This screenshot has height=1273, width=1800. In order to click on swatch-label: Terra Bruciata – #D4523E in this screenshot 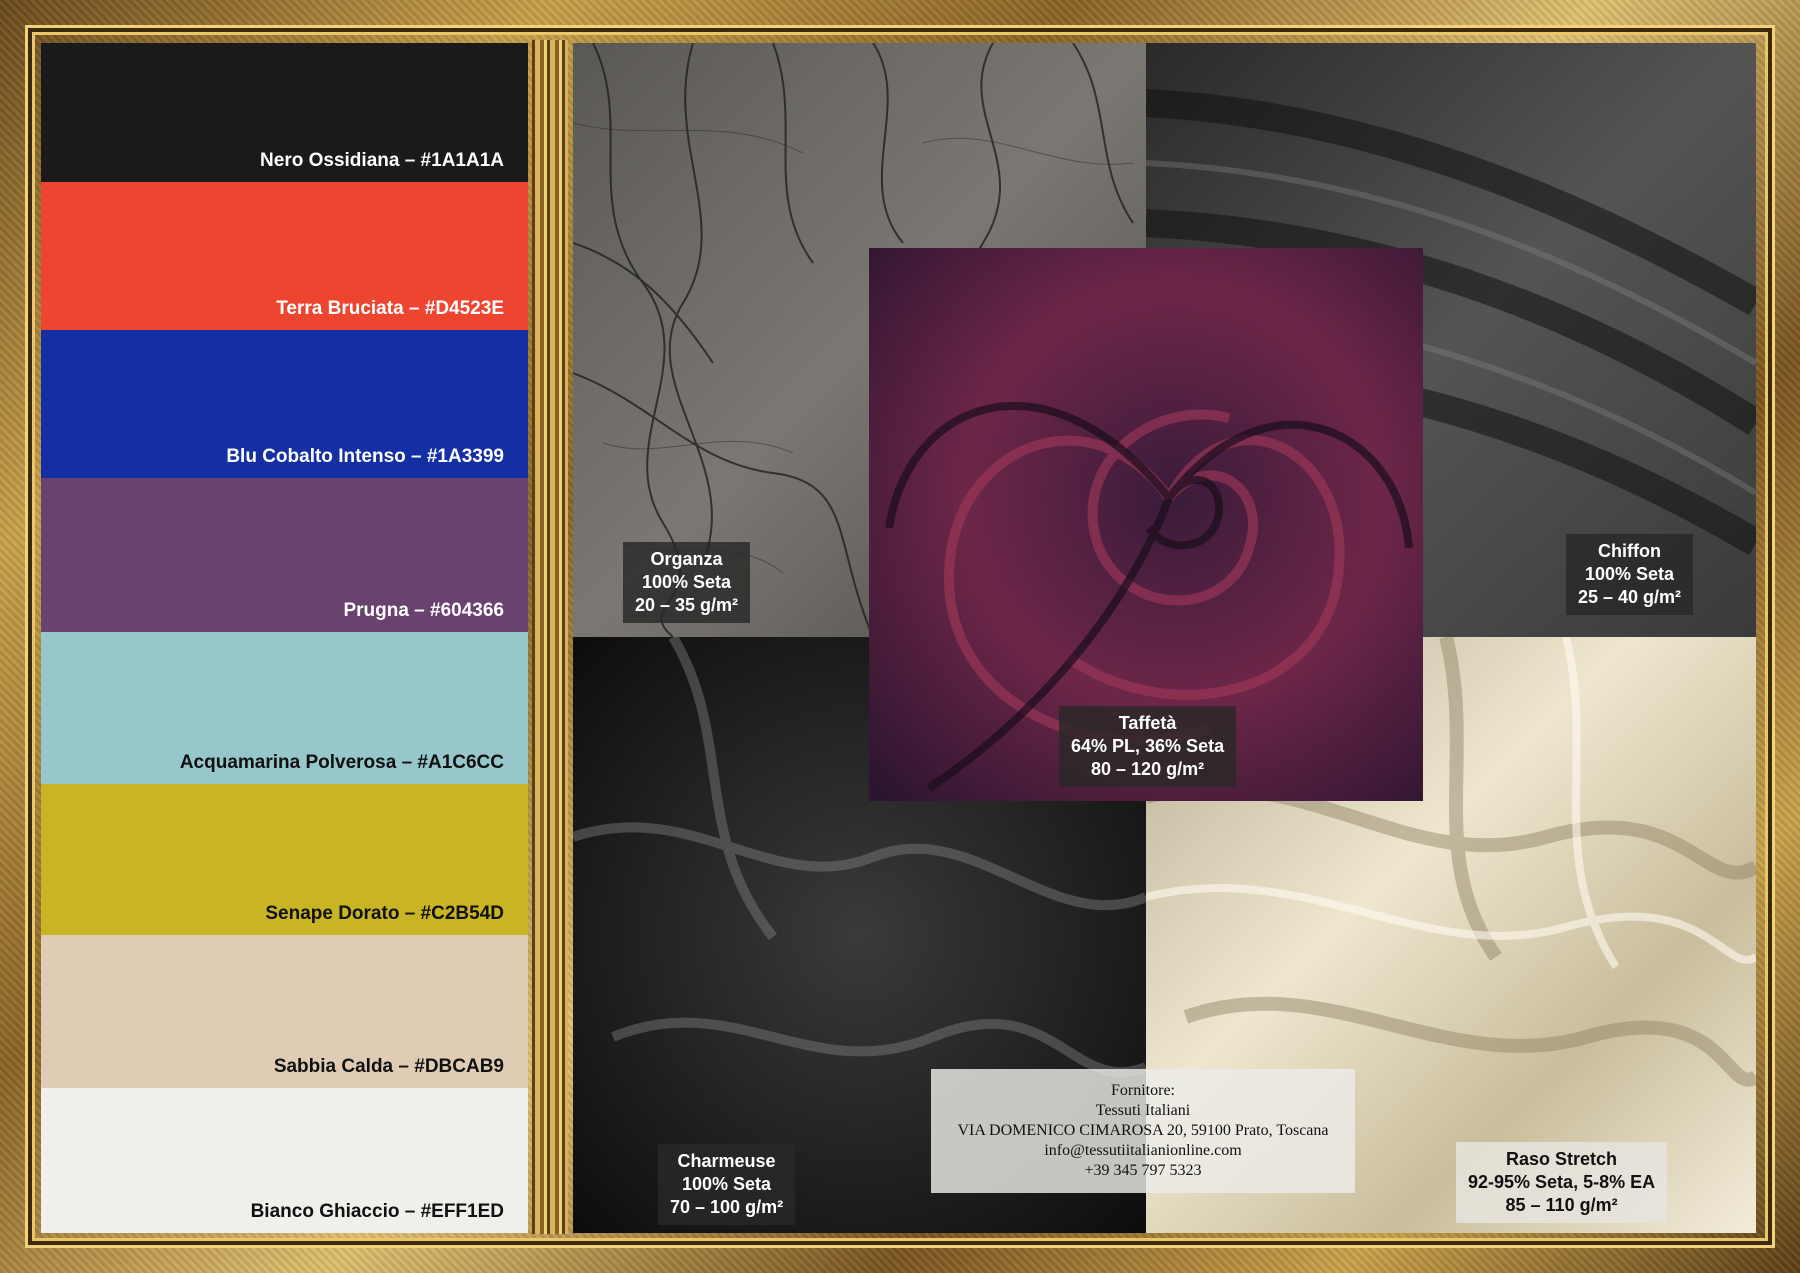, I will do `click(390, 308)`.